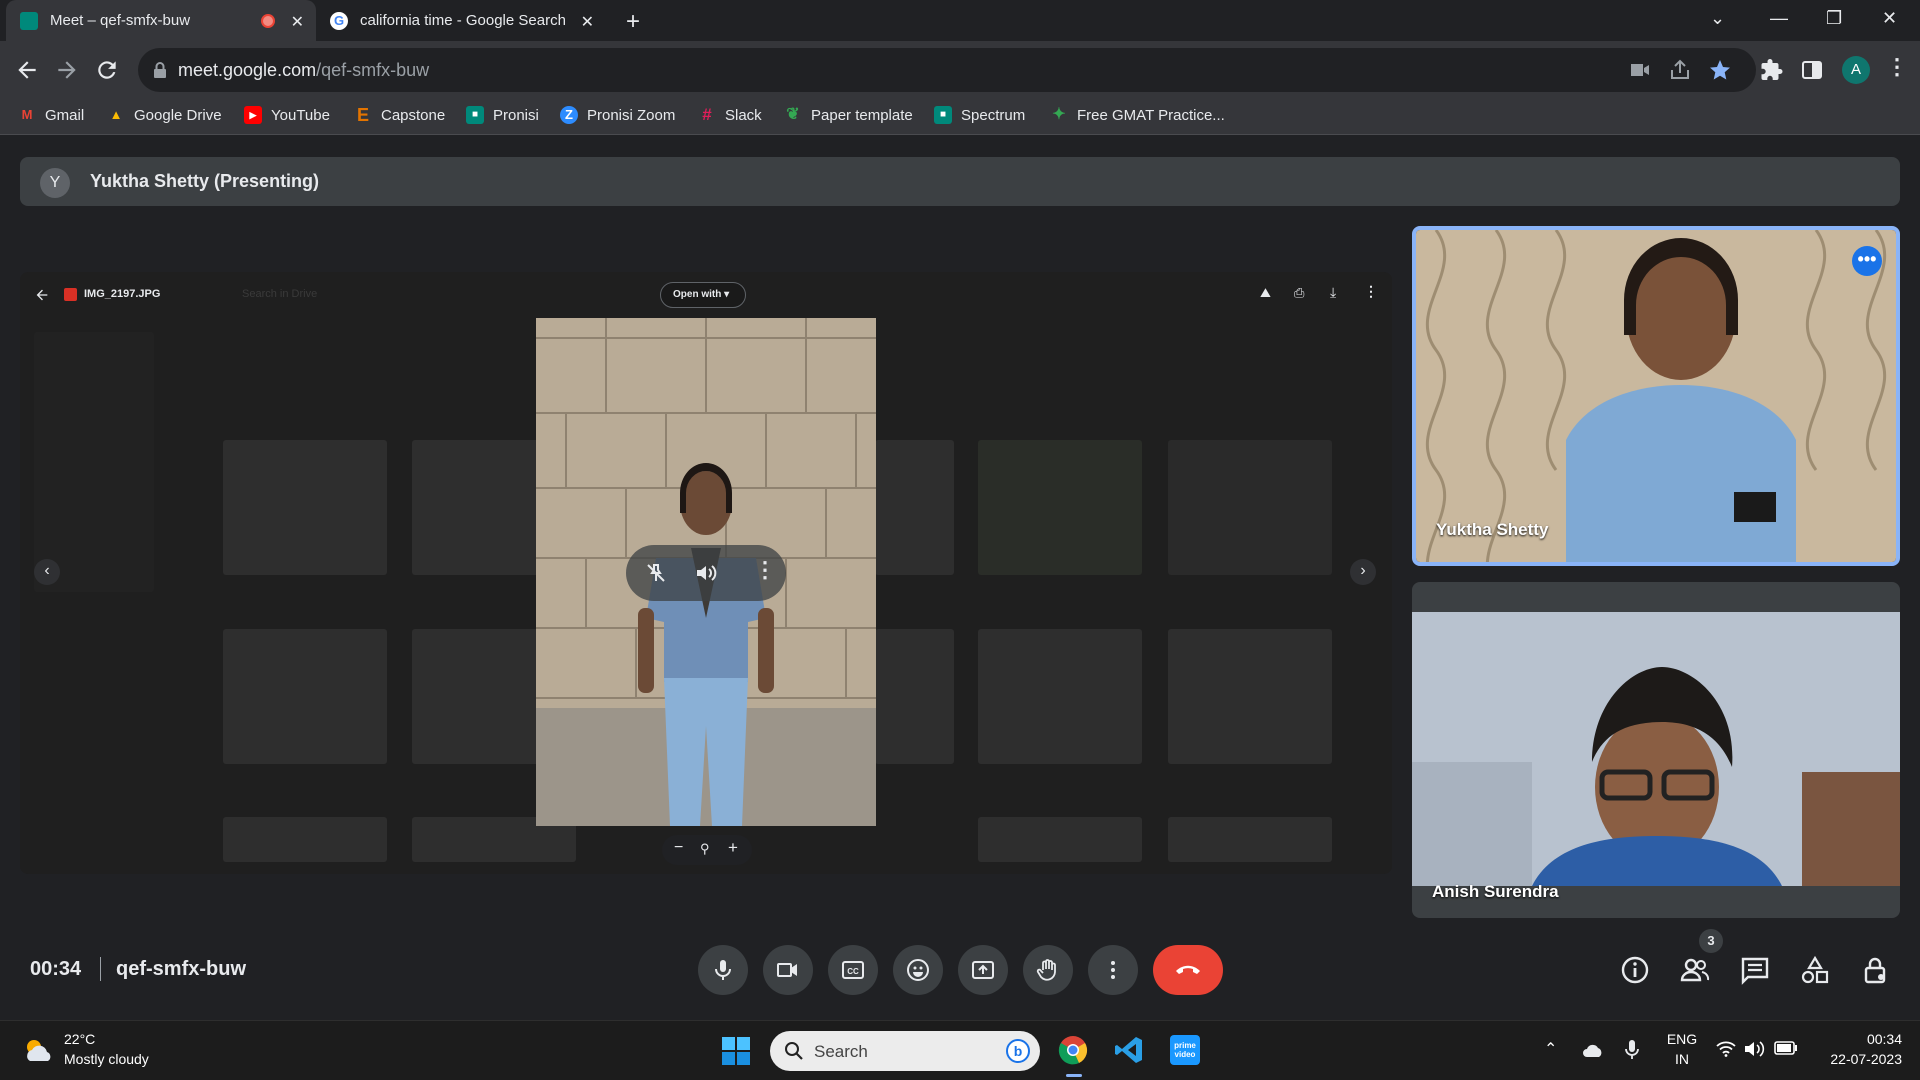  Describe the element at coordinates (1185, 1050) in the screenshot. I see `prime-video-taskbar-icon: prime video` at that location.